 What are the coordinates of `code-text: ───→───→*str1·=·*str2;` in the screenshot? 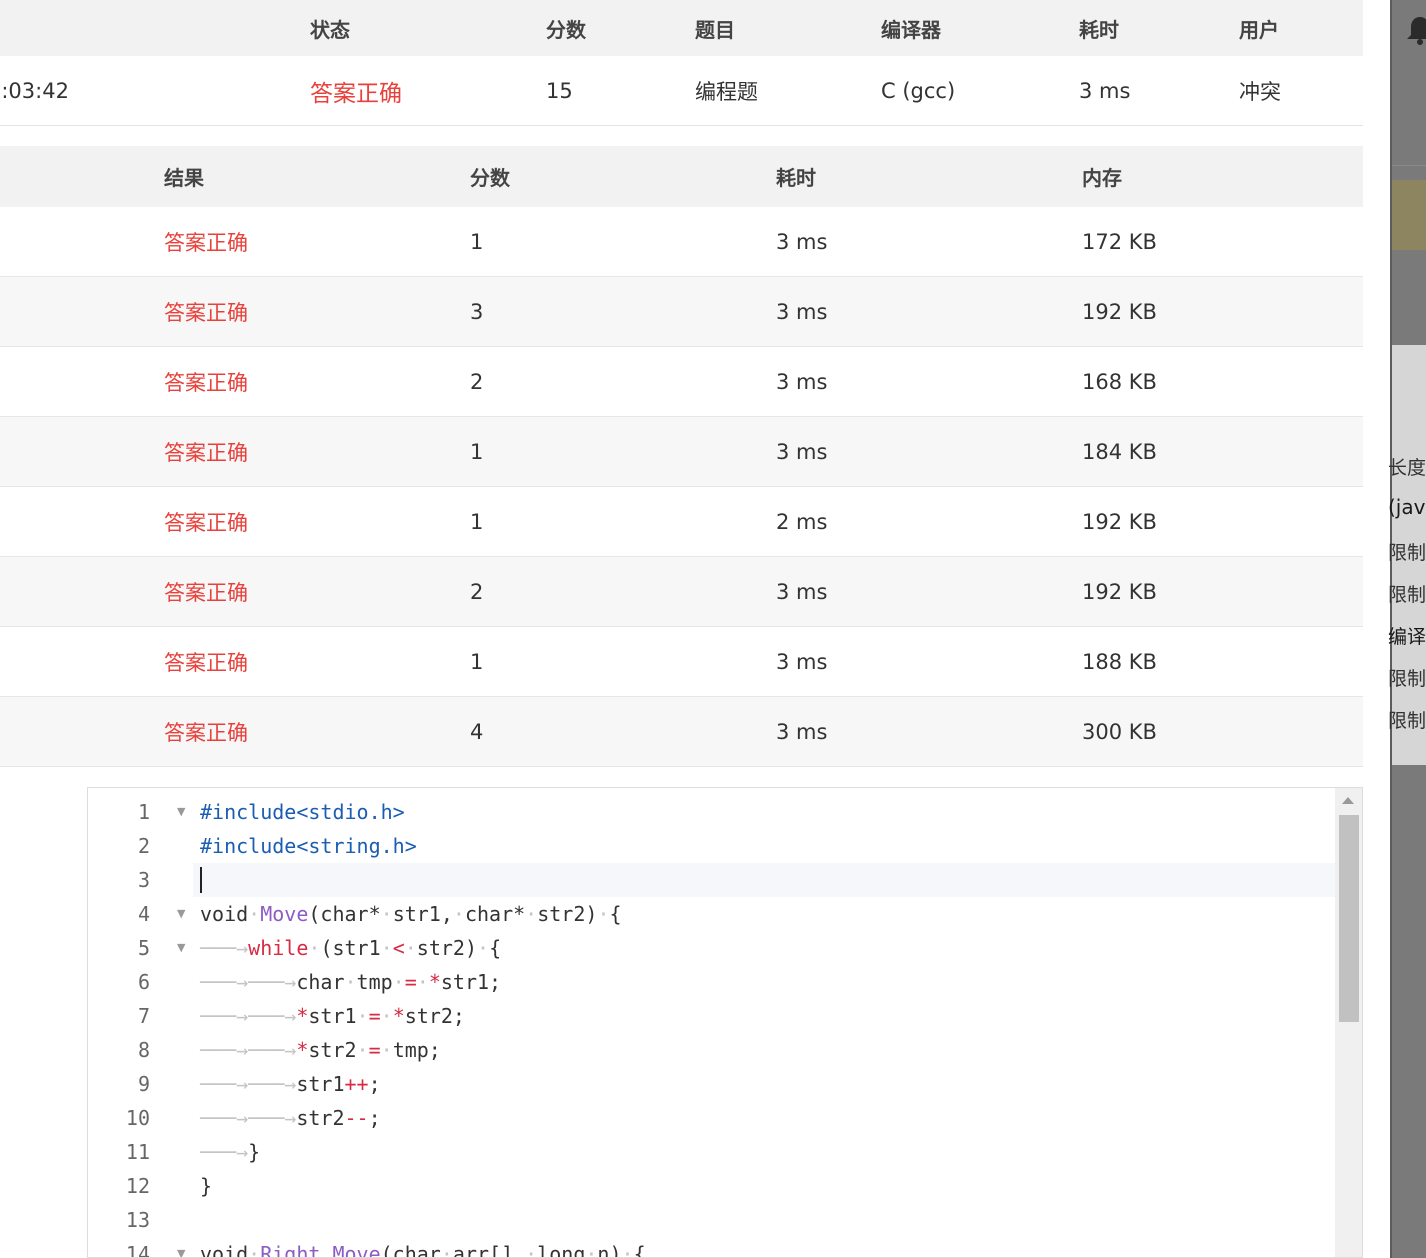 It's located at (764, 1016).